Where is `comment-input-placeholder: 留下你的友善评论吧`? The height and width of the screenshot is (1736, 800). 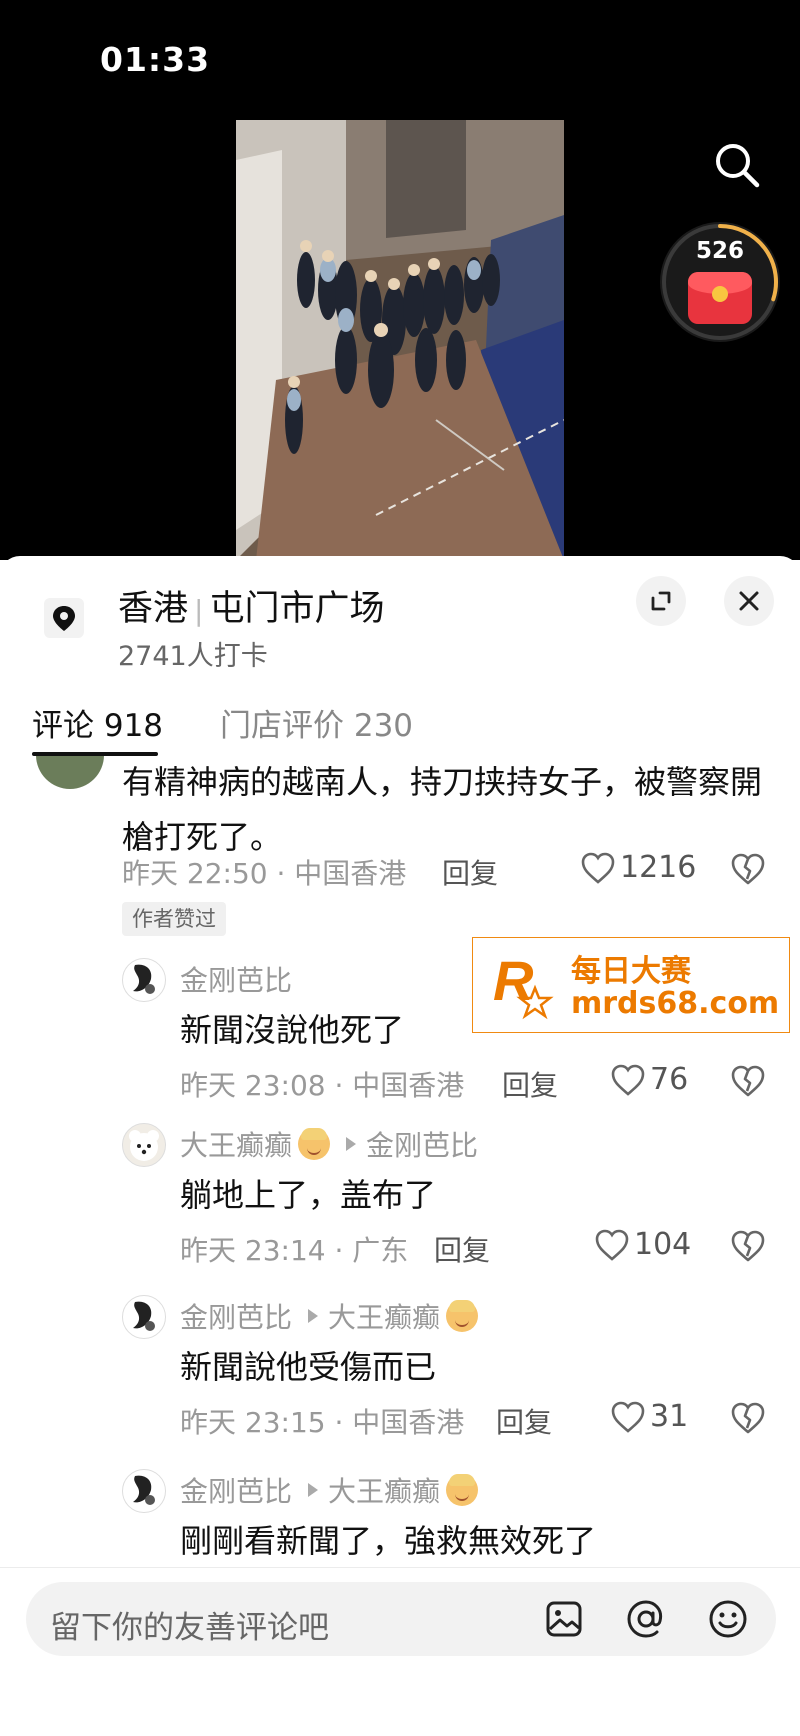
comment-input-placeholder: 留下你的友善评论吧 is located at coordinates (189, 1628).